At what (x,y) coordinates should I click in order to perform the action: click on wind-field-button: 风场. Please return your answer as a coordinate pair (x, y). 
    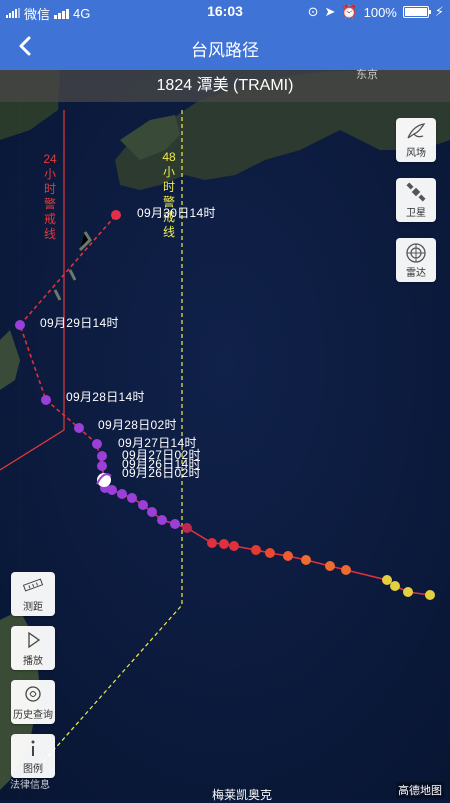
    Looking at the image, I should click on (416, 140).